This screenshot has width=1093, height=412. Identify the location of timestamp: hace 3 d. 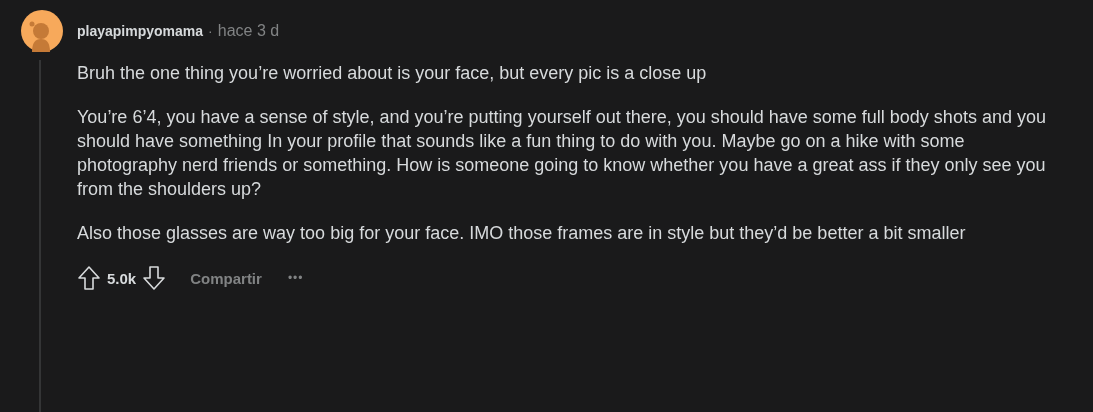
(248, 31).